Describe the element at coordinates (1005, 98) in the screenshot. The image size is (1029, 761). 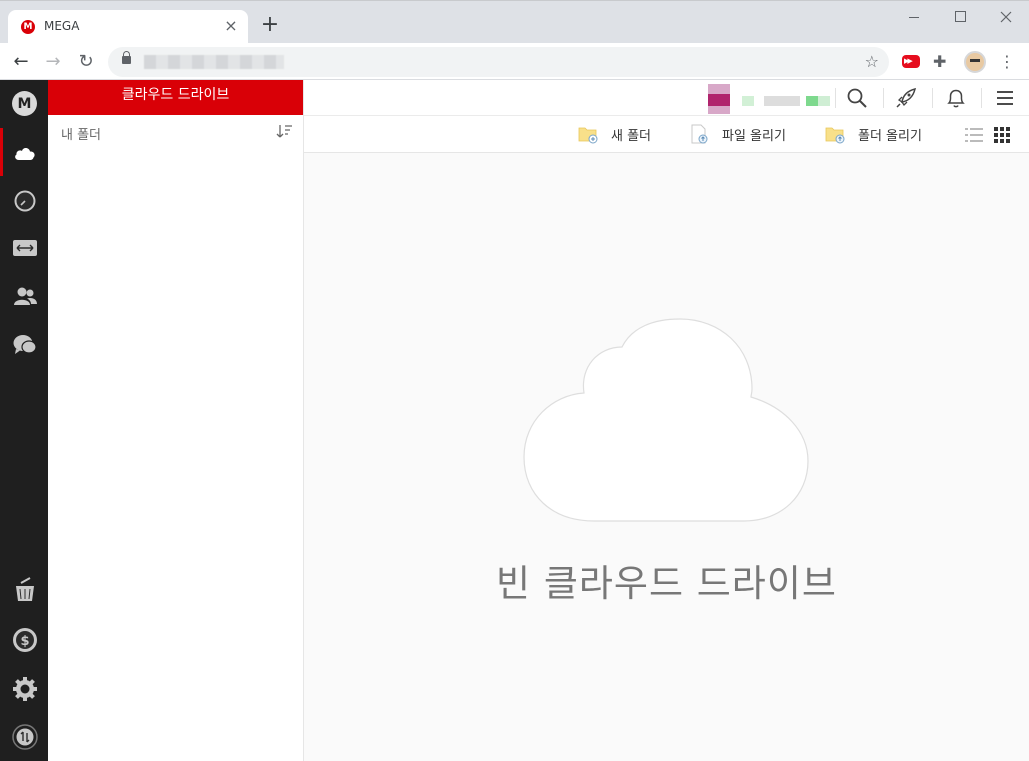
I see `hamburger-menu-icon` at that location.